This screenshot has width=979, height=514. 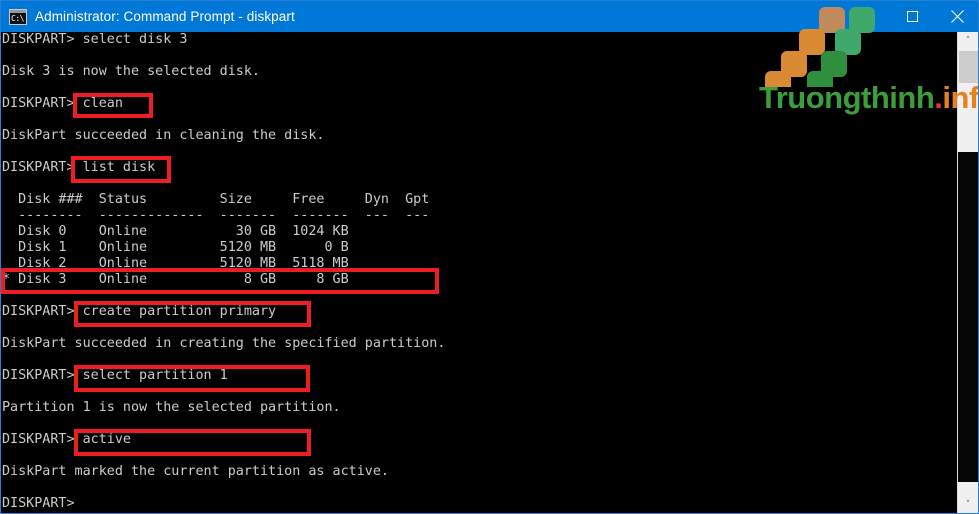 What do you see at coordinates (175, 231) in the screenshot?
I see `console-line: Disk 0 Online 30 GB 1024 KB` at bounding box center [175, 231].